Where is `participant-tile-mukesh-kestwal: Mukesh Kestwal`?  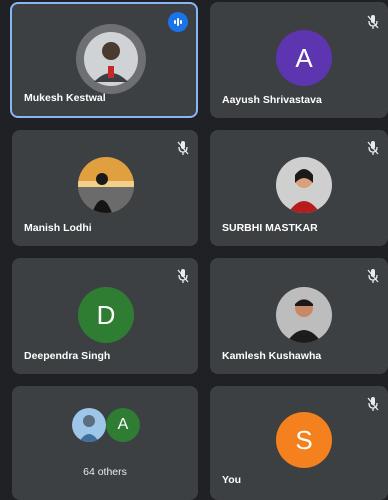 participant-tile-mukesh-kestwal: Mukesh Kestwal is located at coordinates (104, 60).